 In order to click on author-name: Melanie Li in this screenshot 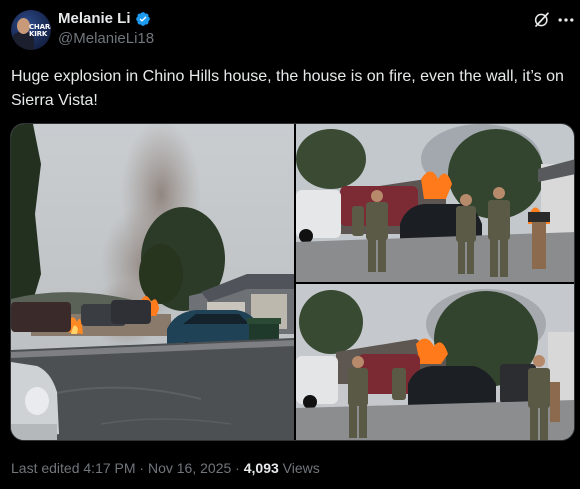, I will do `click(94, 18)`.